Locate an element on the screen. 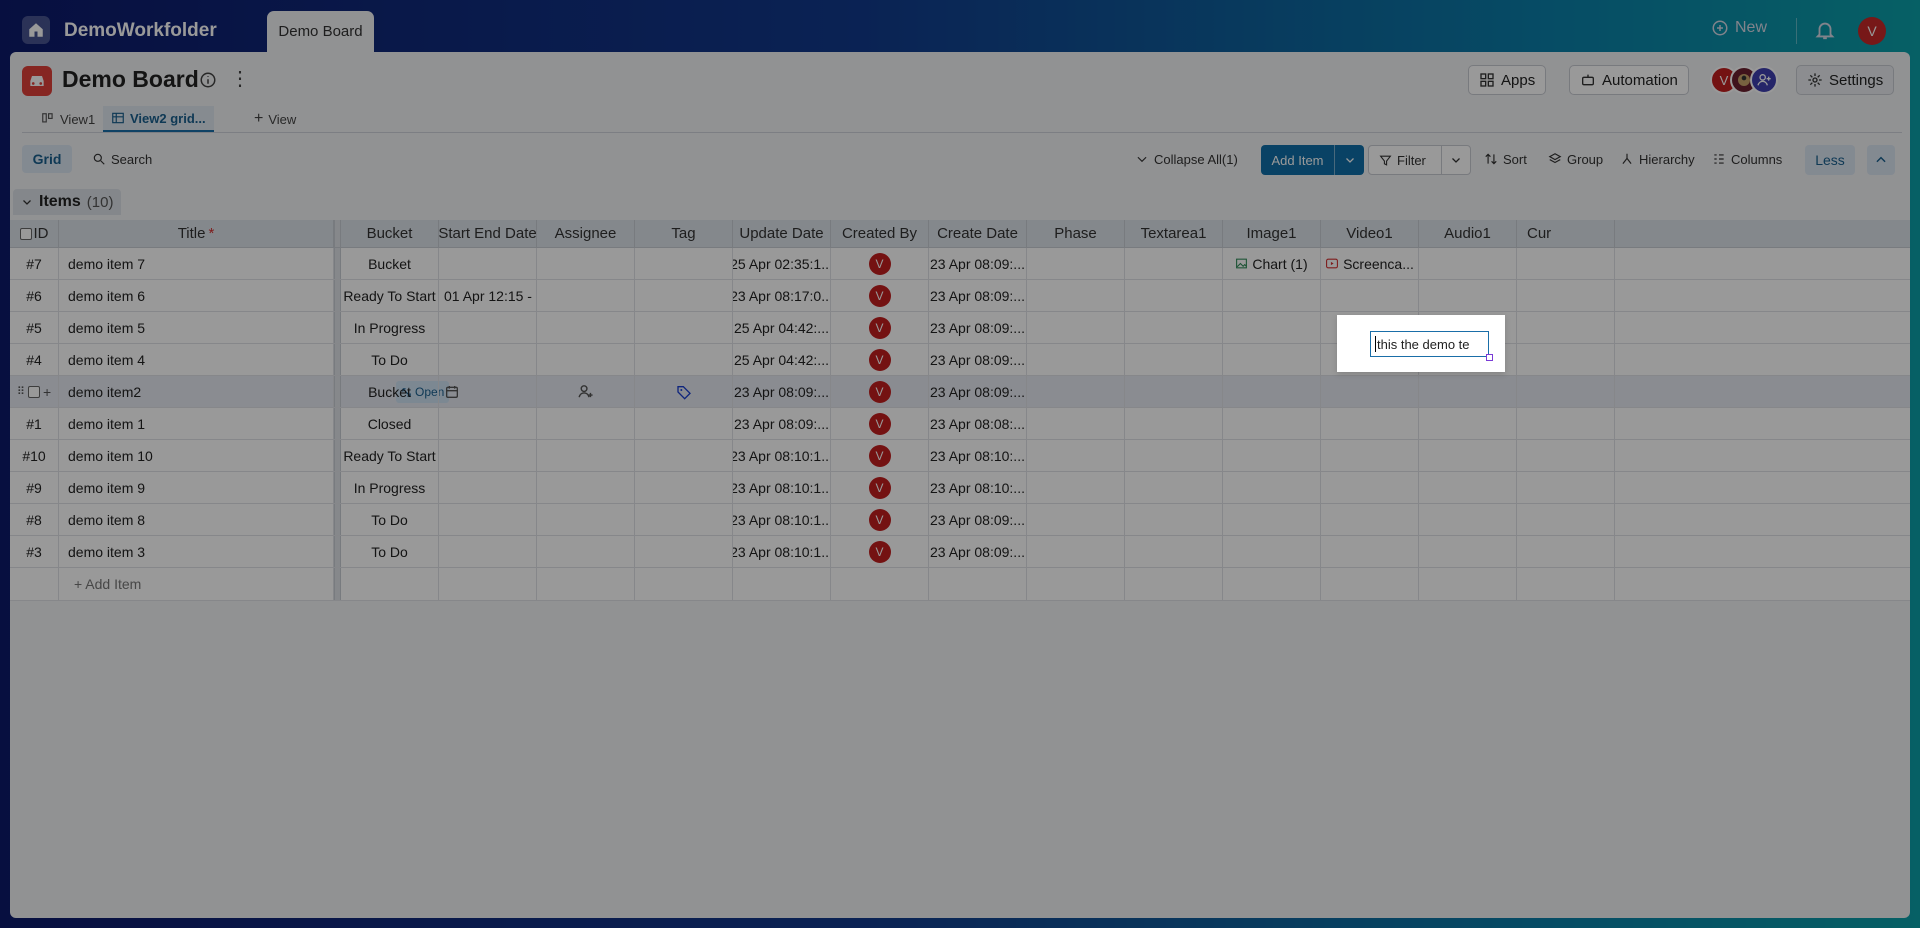 The image size is (1920, 928). title-cell: demo item 1 is located at coordinates (196, 423).